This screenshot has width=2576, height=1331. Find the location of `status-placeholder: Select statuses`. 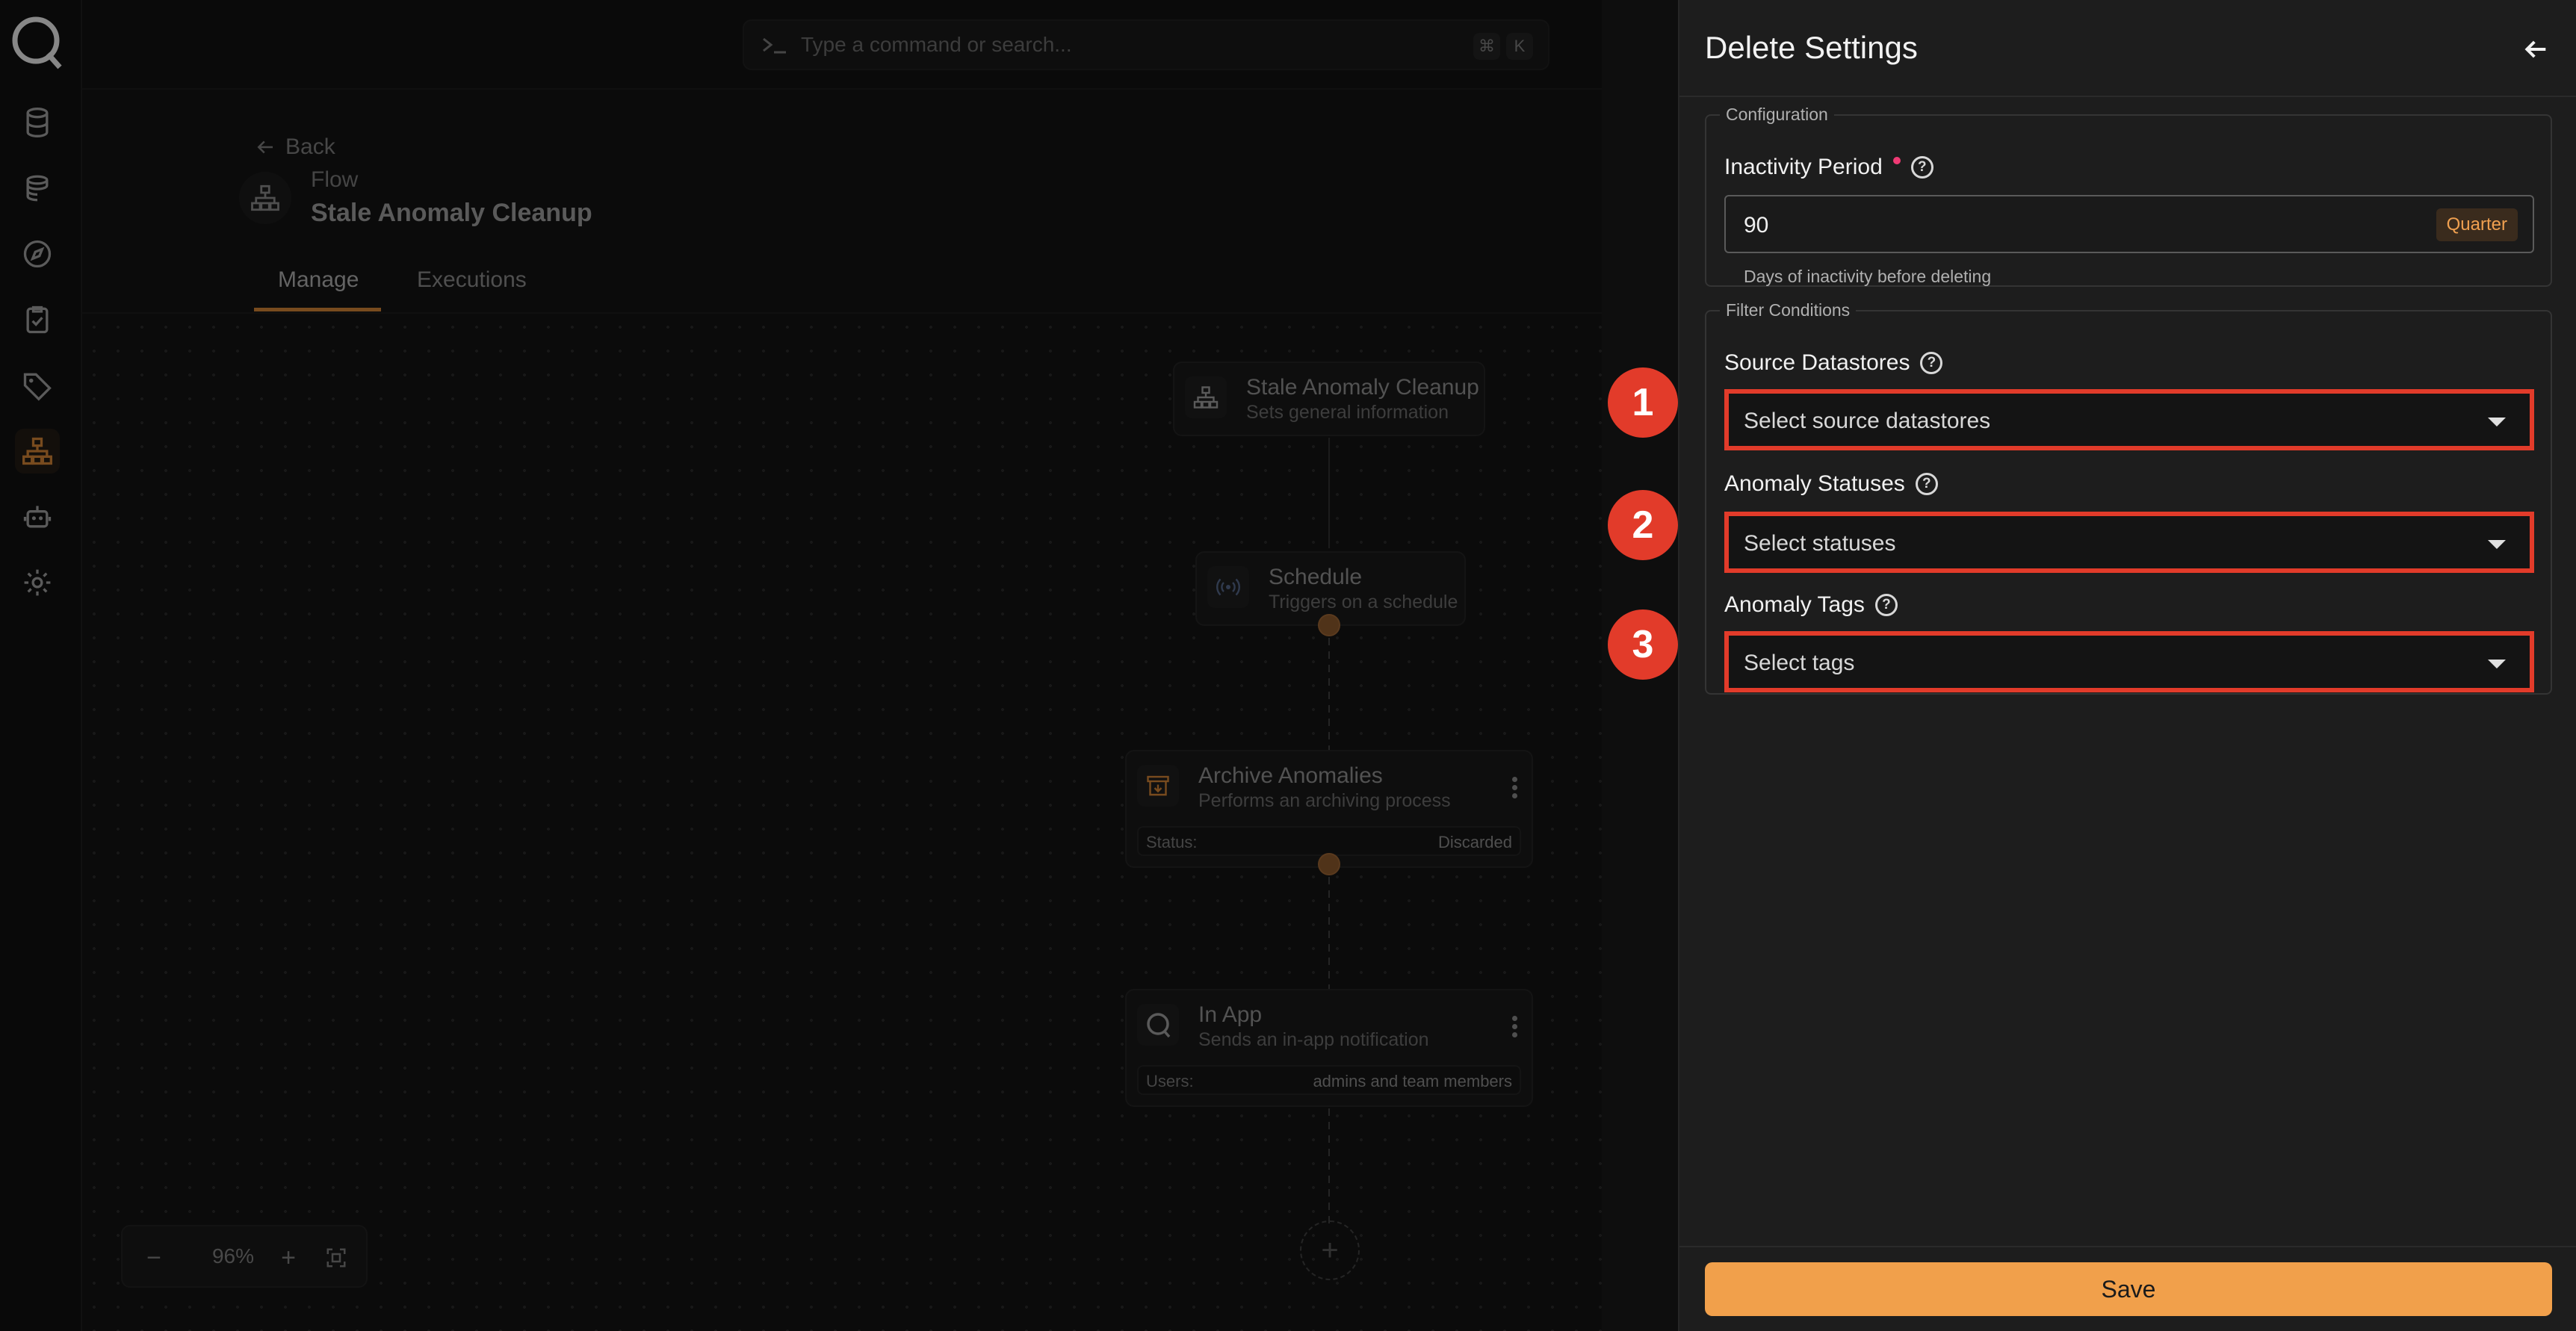

status-placeholder: Select statuses is located at coordinates (1820, 543).